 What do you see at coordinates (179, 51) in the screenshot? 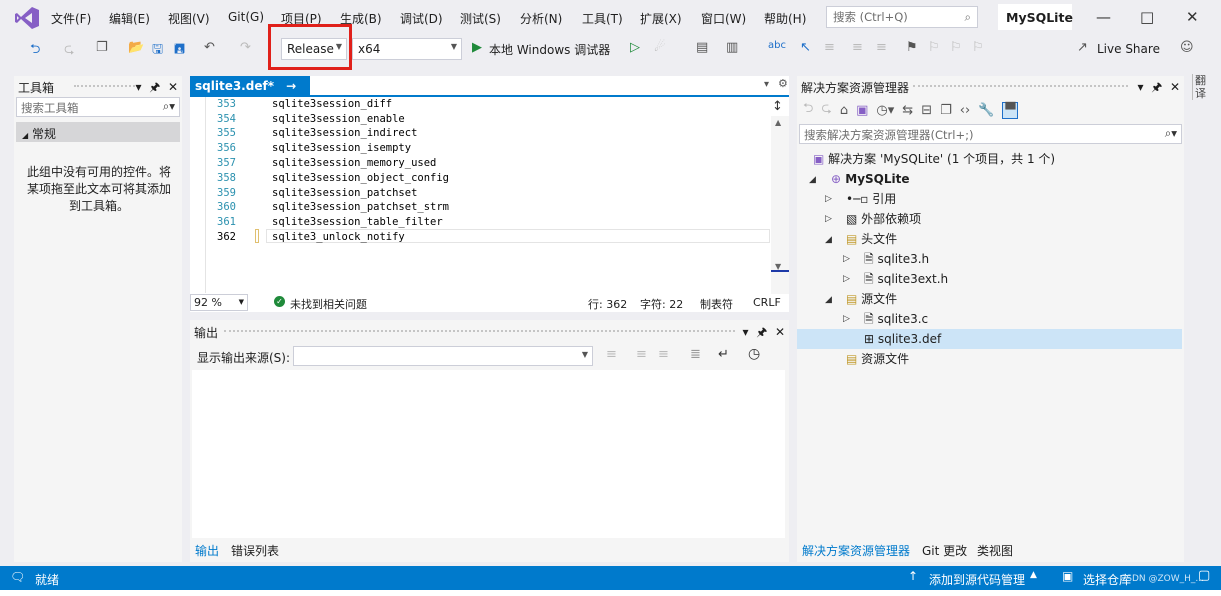
I see `save-all-icon: 🖪` at bounding box center [179, 51].